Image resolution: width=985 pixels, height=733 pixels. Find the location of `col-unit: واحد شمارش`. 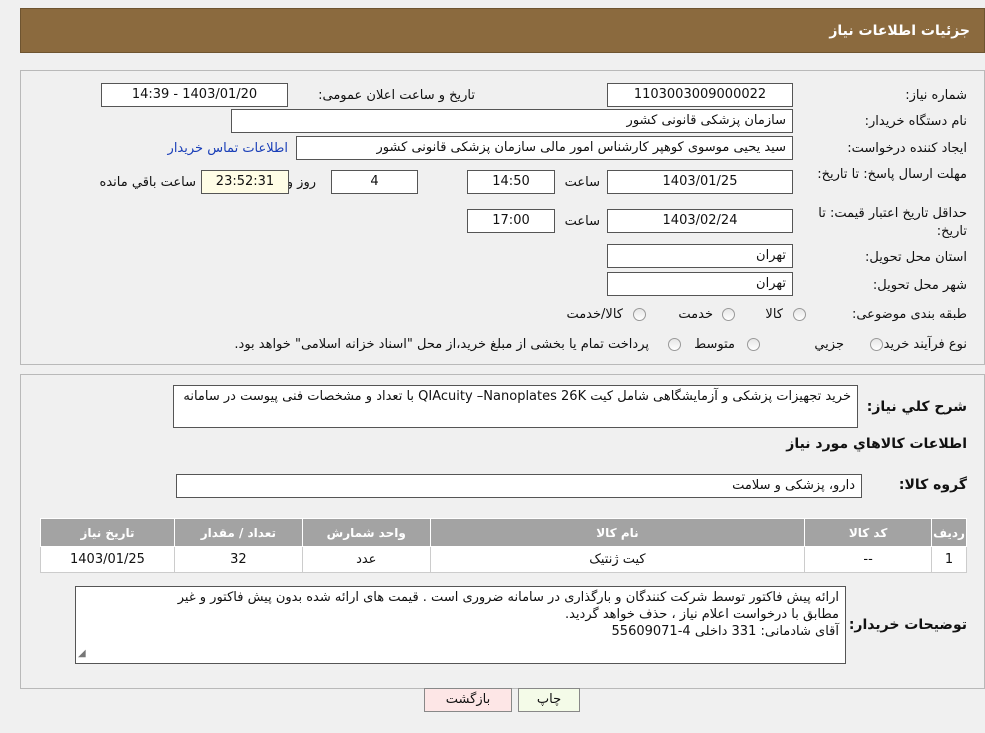

col-unit: واحد شمارش is located at coordinates (366, 532).